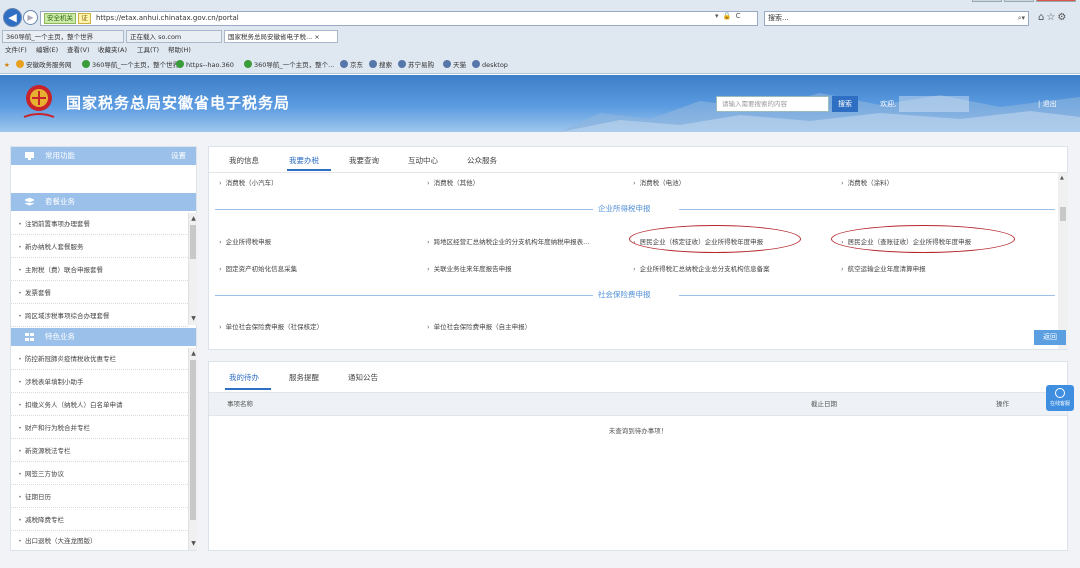 The height and width of the screenshot is (568, 1080). I want to click on menu-tools: 工具(T), so click(148, 50).